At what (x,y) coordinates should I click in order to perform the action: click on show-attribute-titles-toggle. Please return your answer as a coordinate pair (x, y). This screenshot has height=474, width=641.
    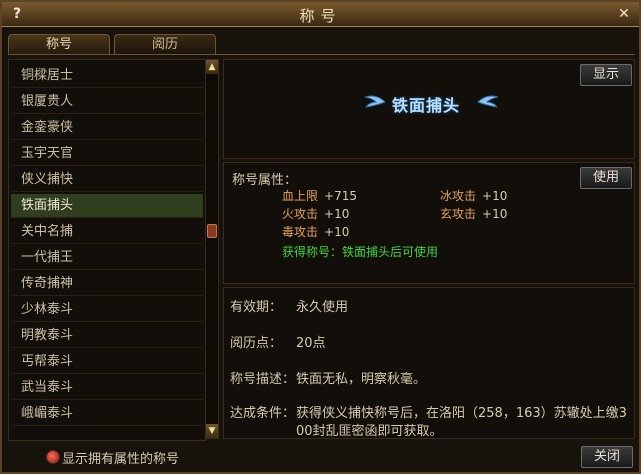
    Looking at the image, I should click on (53, 457).